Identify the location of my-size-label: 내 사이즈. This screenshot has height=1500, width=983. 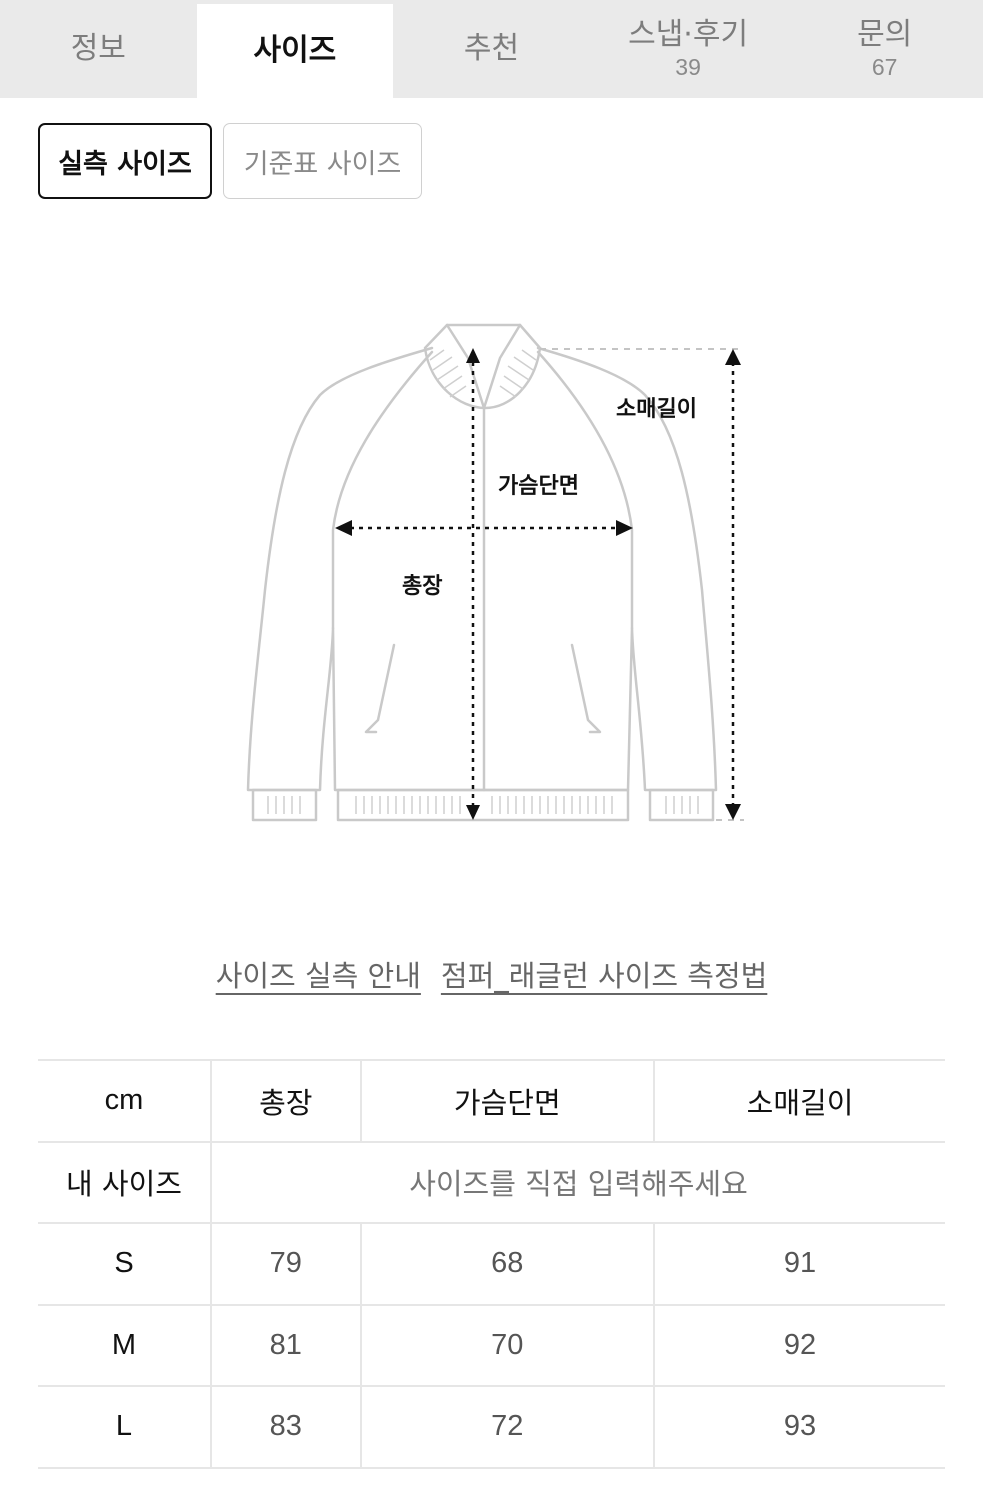
(124, 1184).